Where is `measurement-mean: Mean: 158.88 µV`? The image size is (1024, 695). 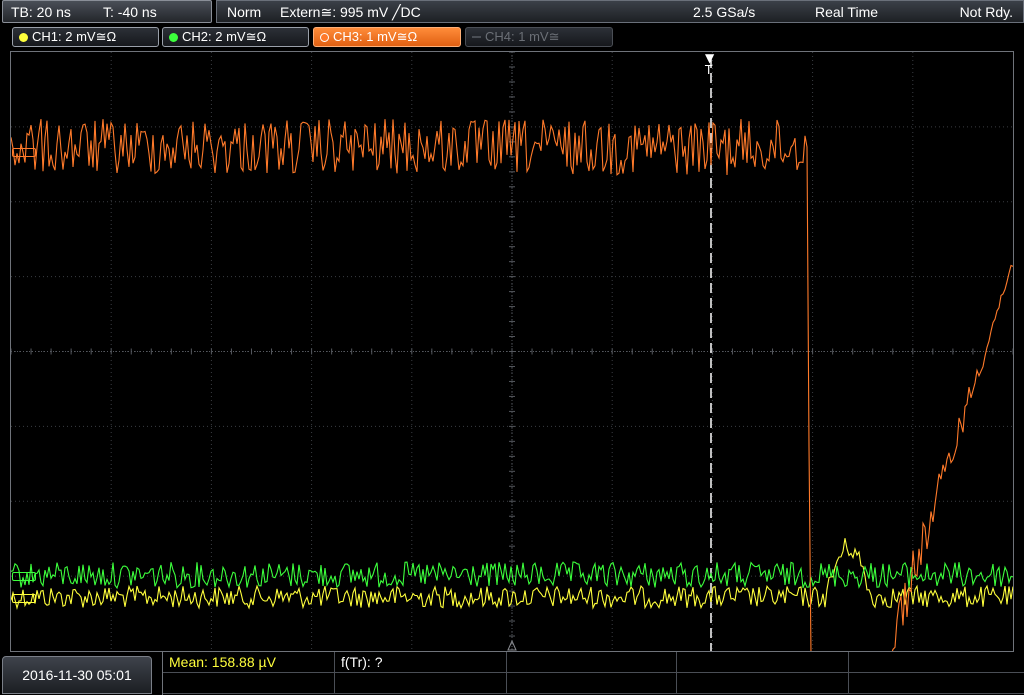
measurement-mean: Mean: 158.88 µV is located at coordinates (249, 662).